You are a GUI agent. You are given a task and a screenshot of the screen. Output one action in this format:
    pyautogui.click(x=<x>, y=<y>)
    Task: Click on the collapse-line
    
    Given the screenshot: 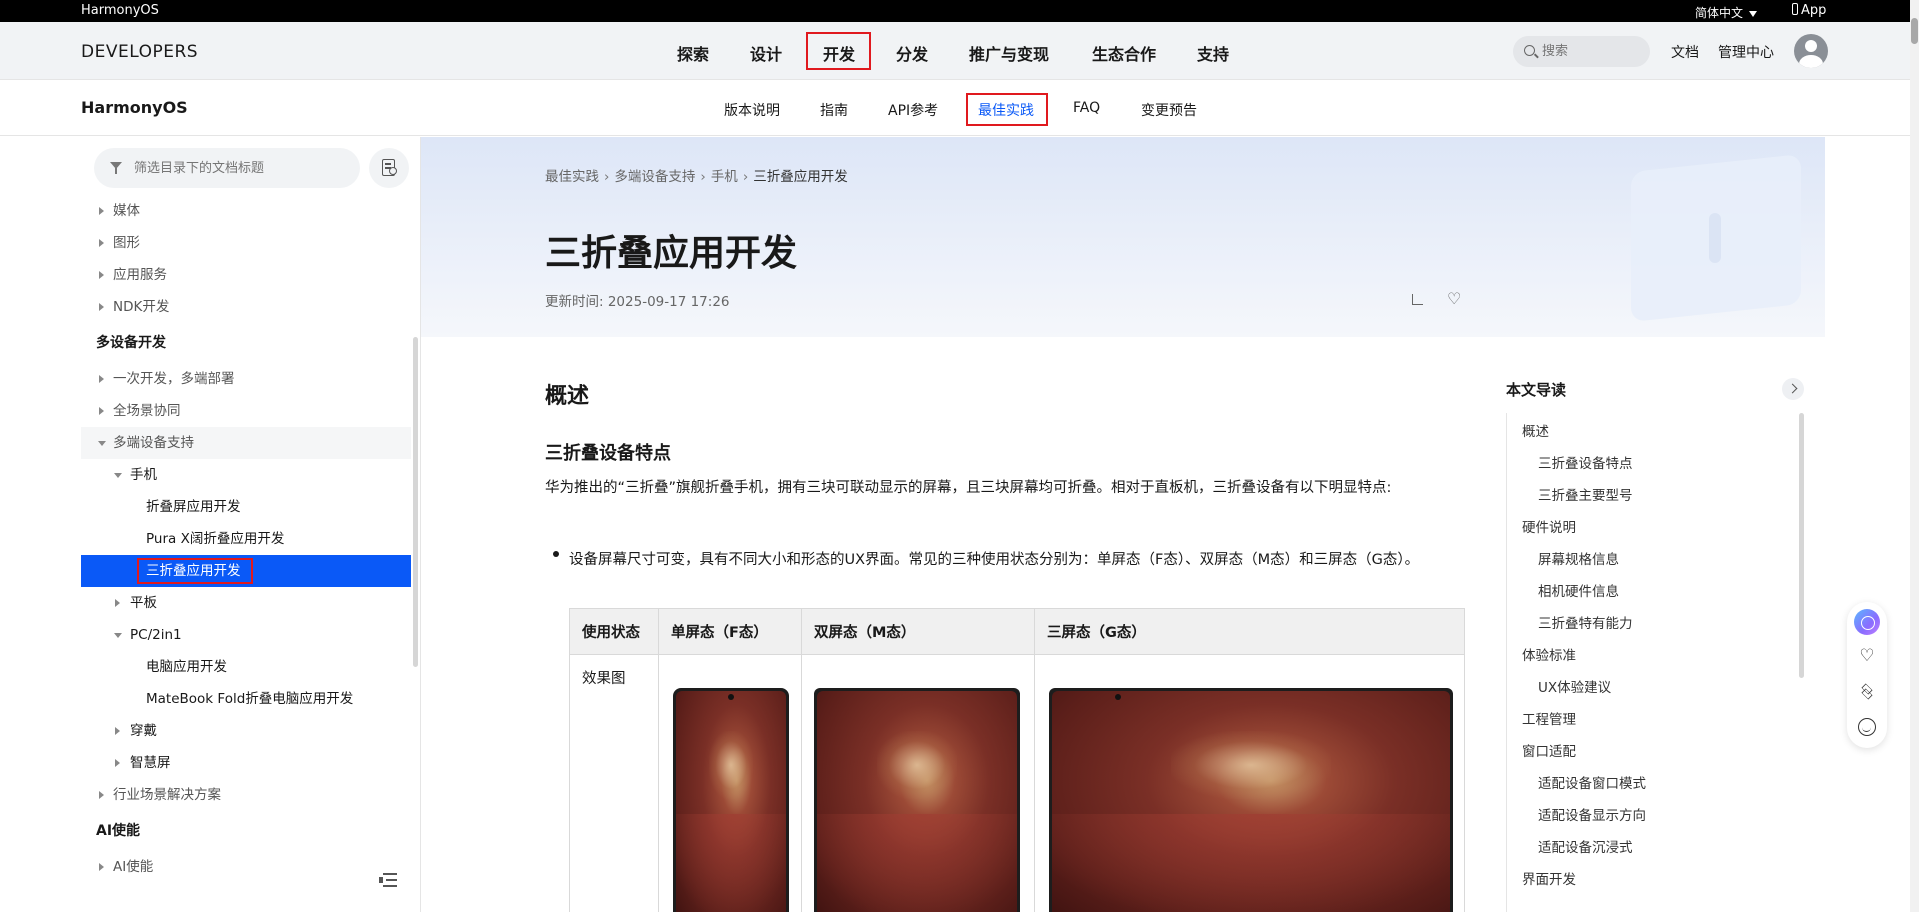 What is the action you would take?
    pyautogui.click(x=390, y=874)
    